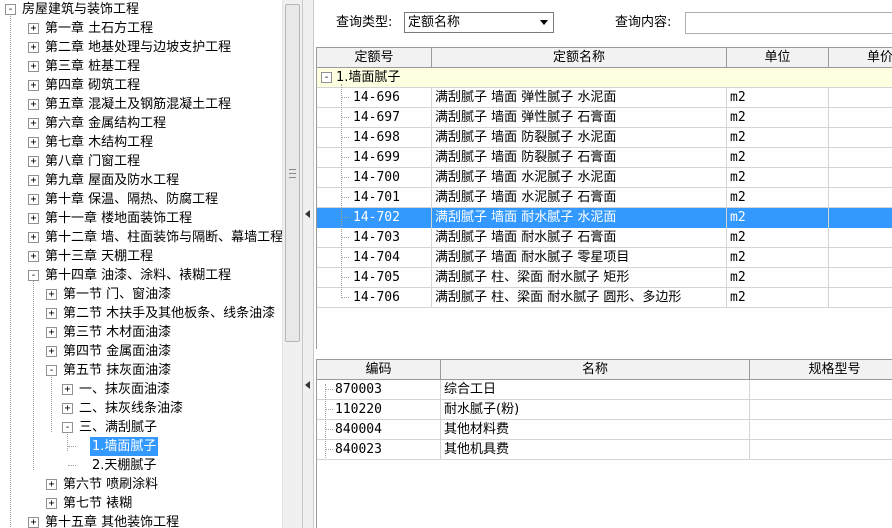 This screenshot has height=528, width=892. I want to click on tree-scrollbar-thumb, so click(292, 173).